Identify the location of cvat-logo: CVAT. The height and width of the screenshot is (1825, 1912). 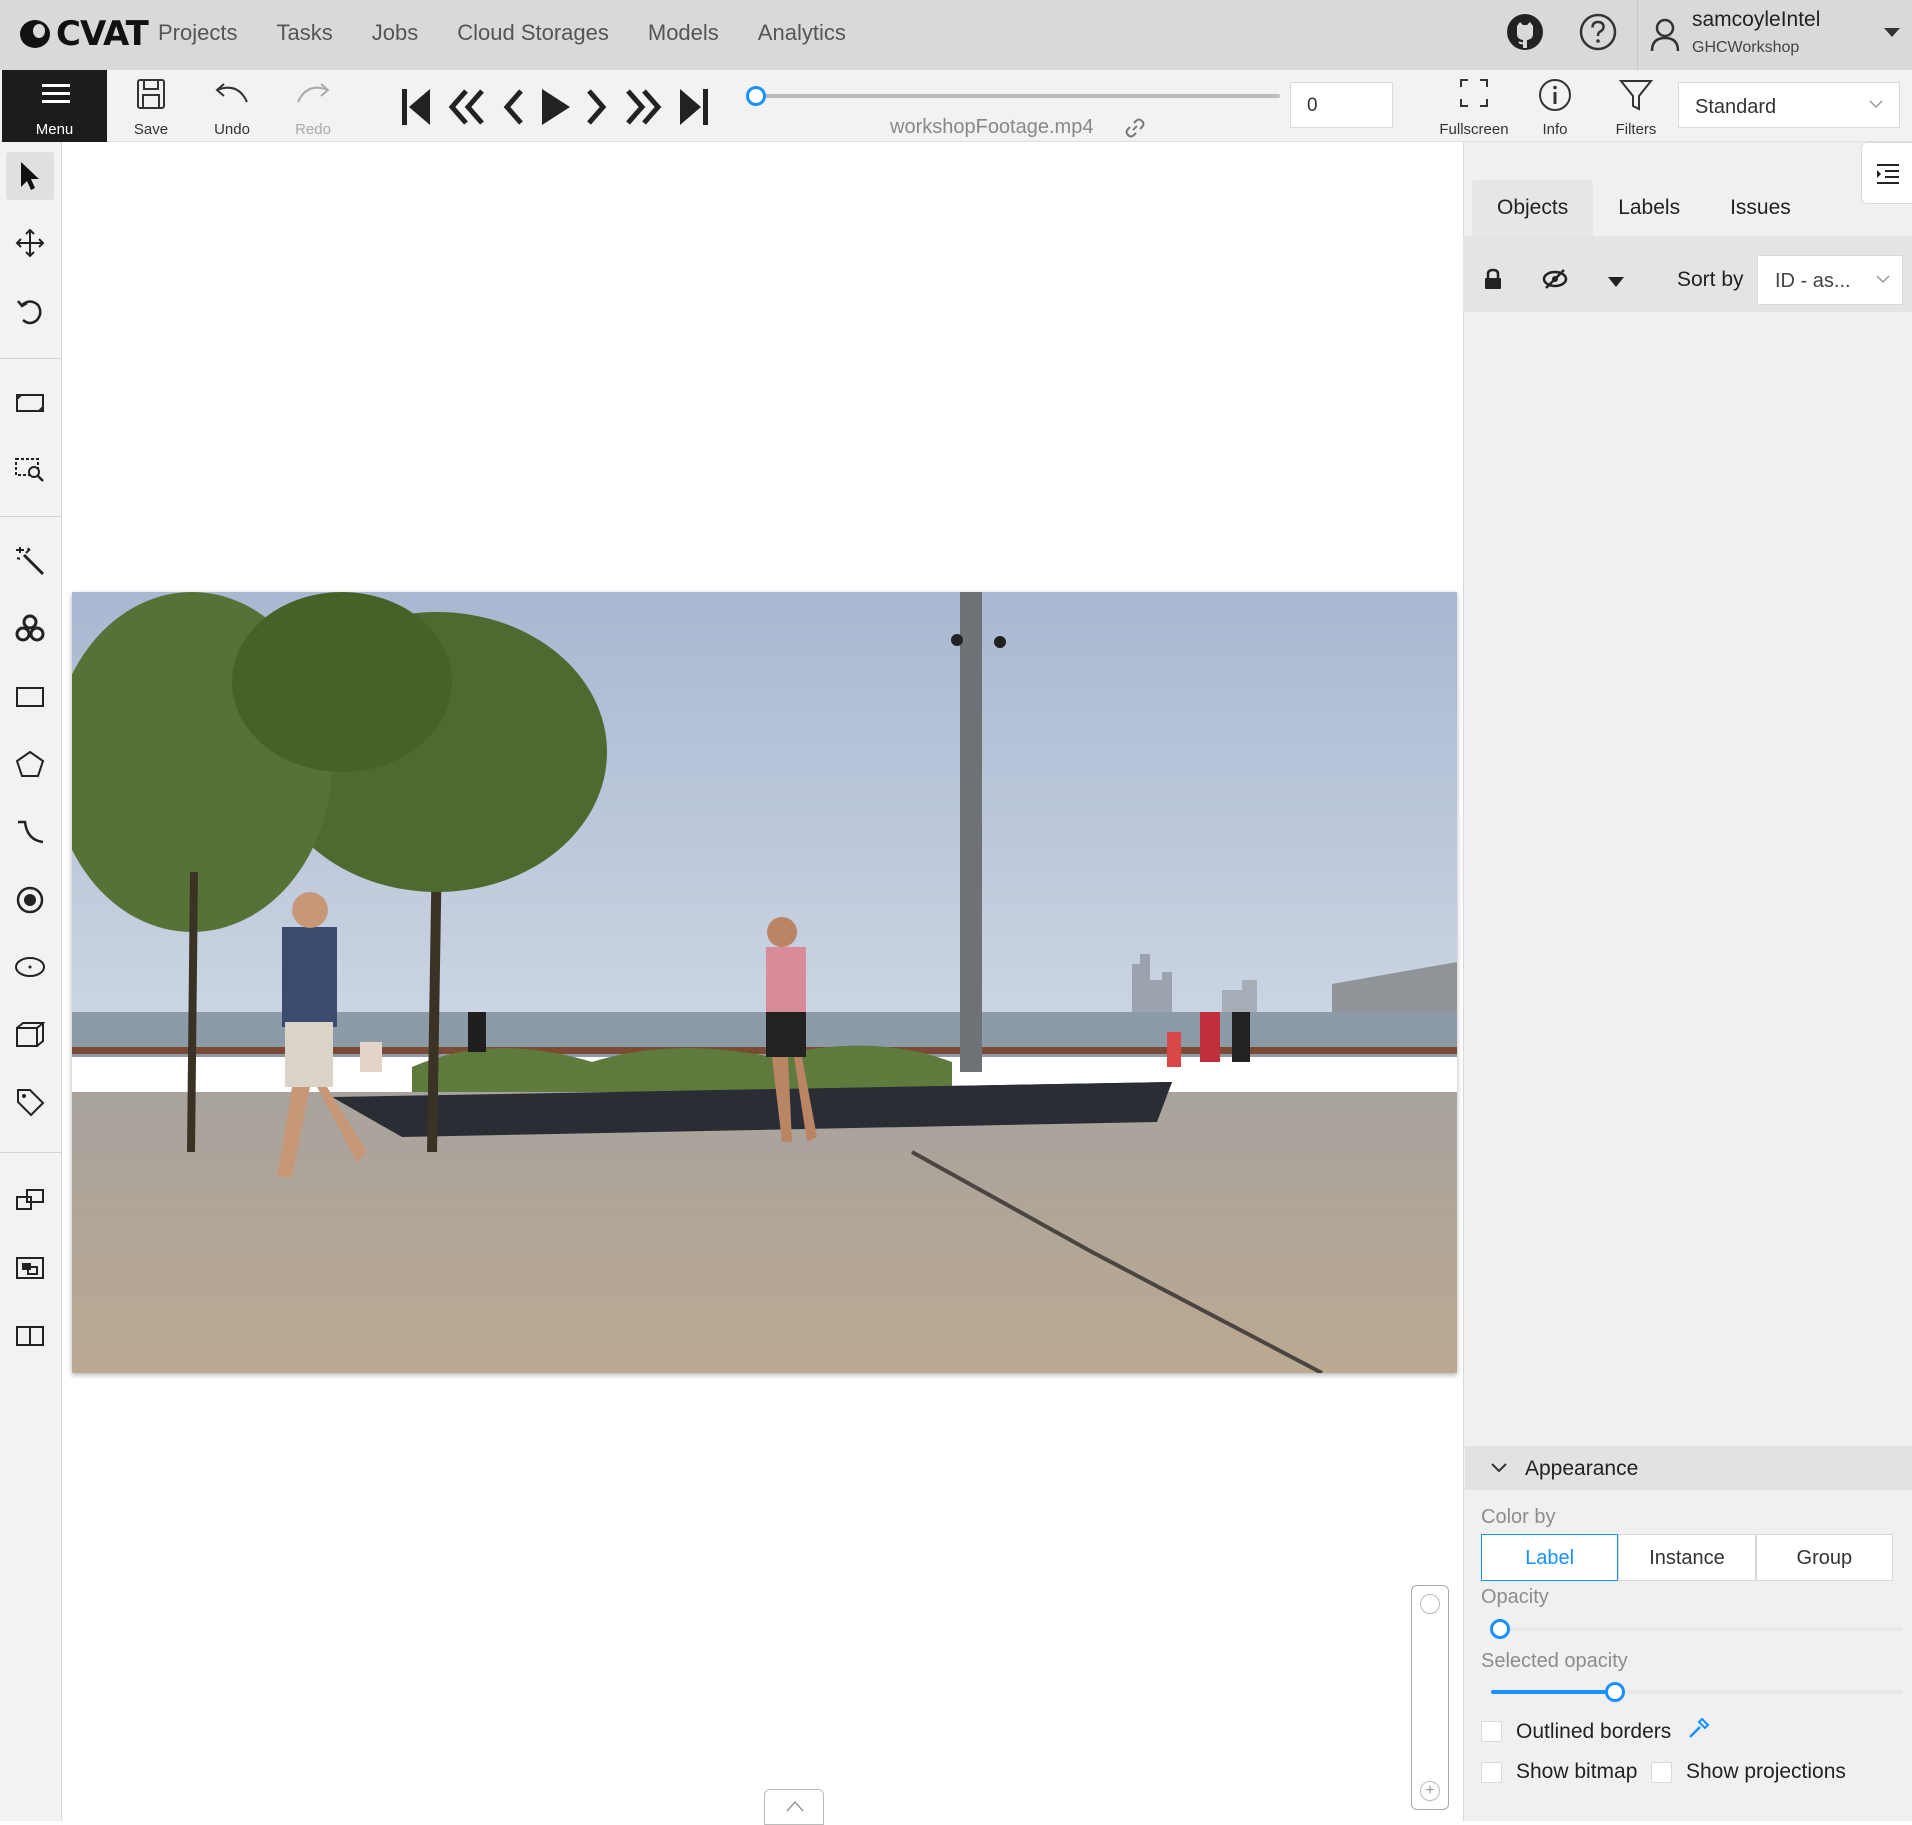
(83, 34).